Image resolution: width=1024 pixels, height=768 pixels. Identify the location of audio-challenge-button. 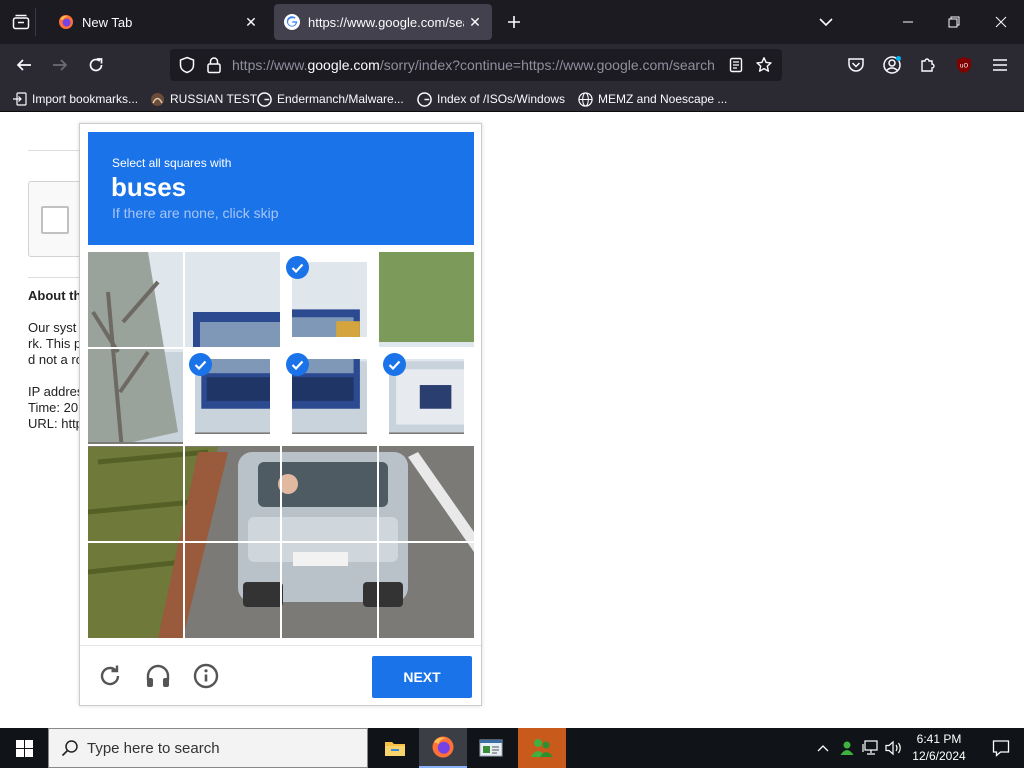
(158, 676).